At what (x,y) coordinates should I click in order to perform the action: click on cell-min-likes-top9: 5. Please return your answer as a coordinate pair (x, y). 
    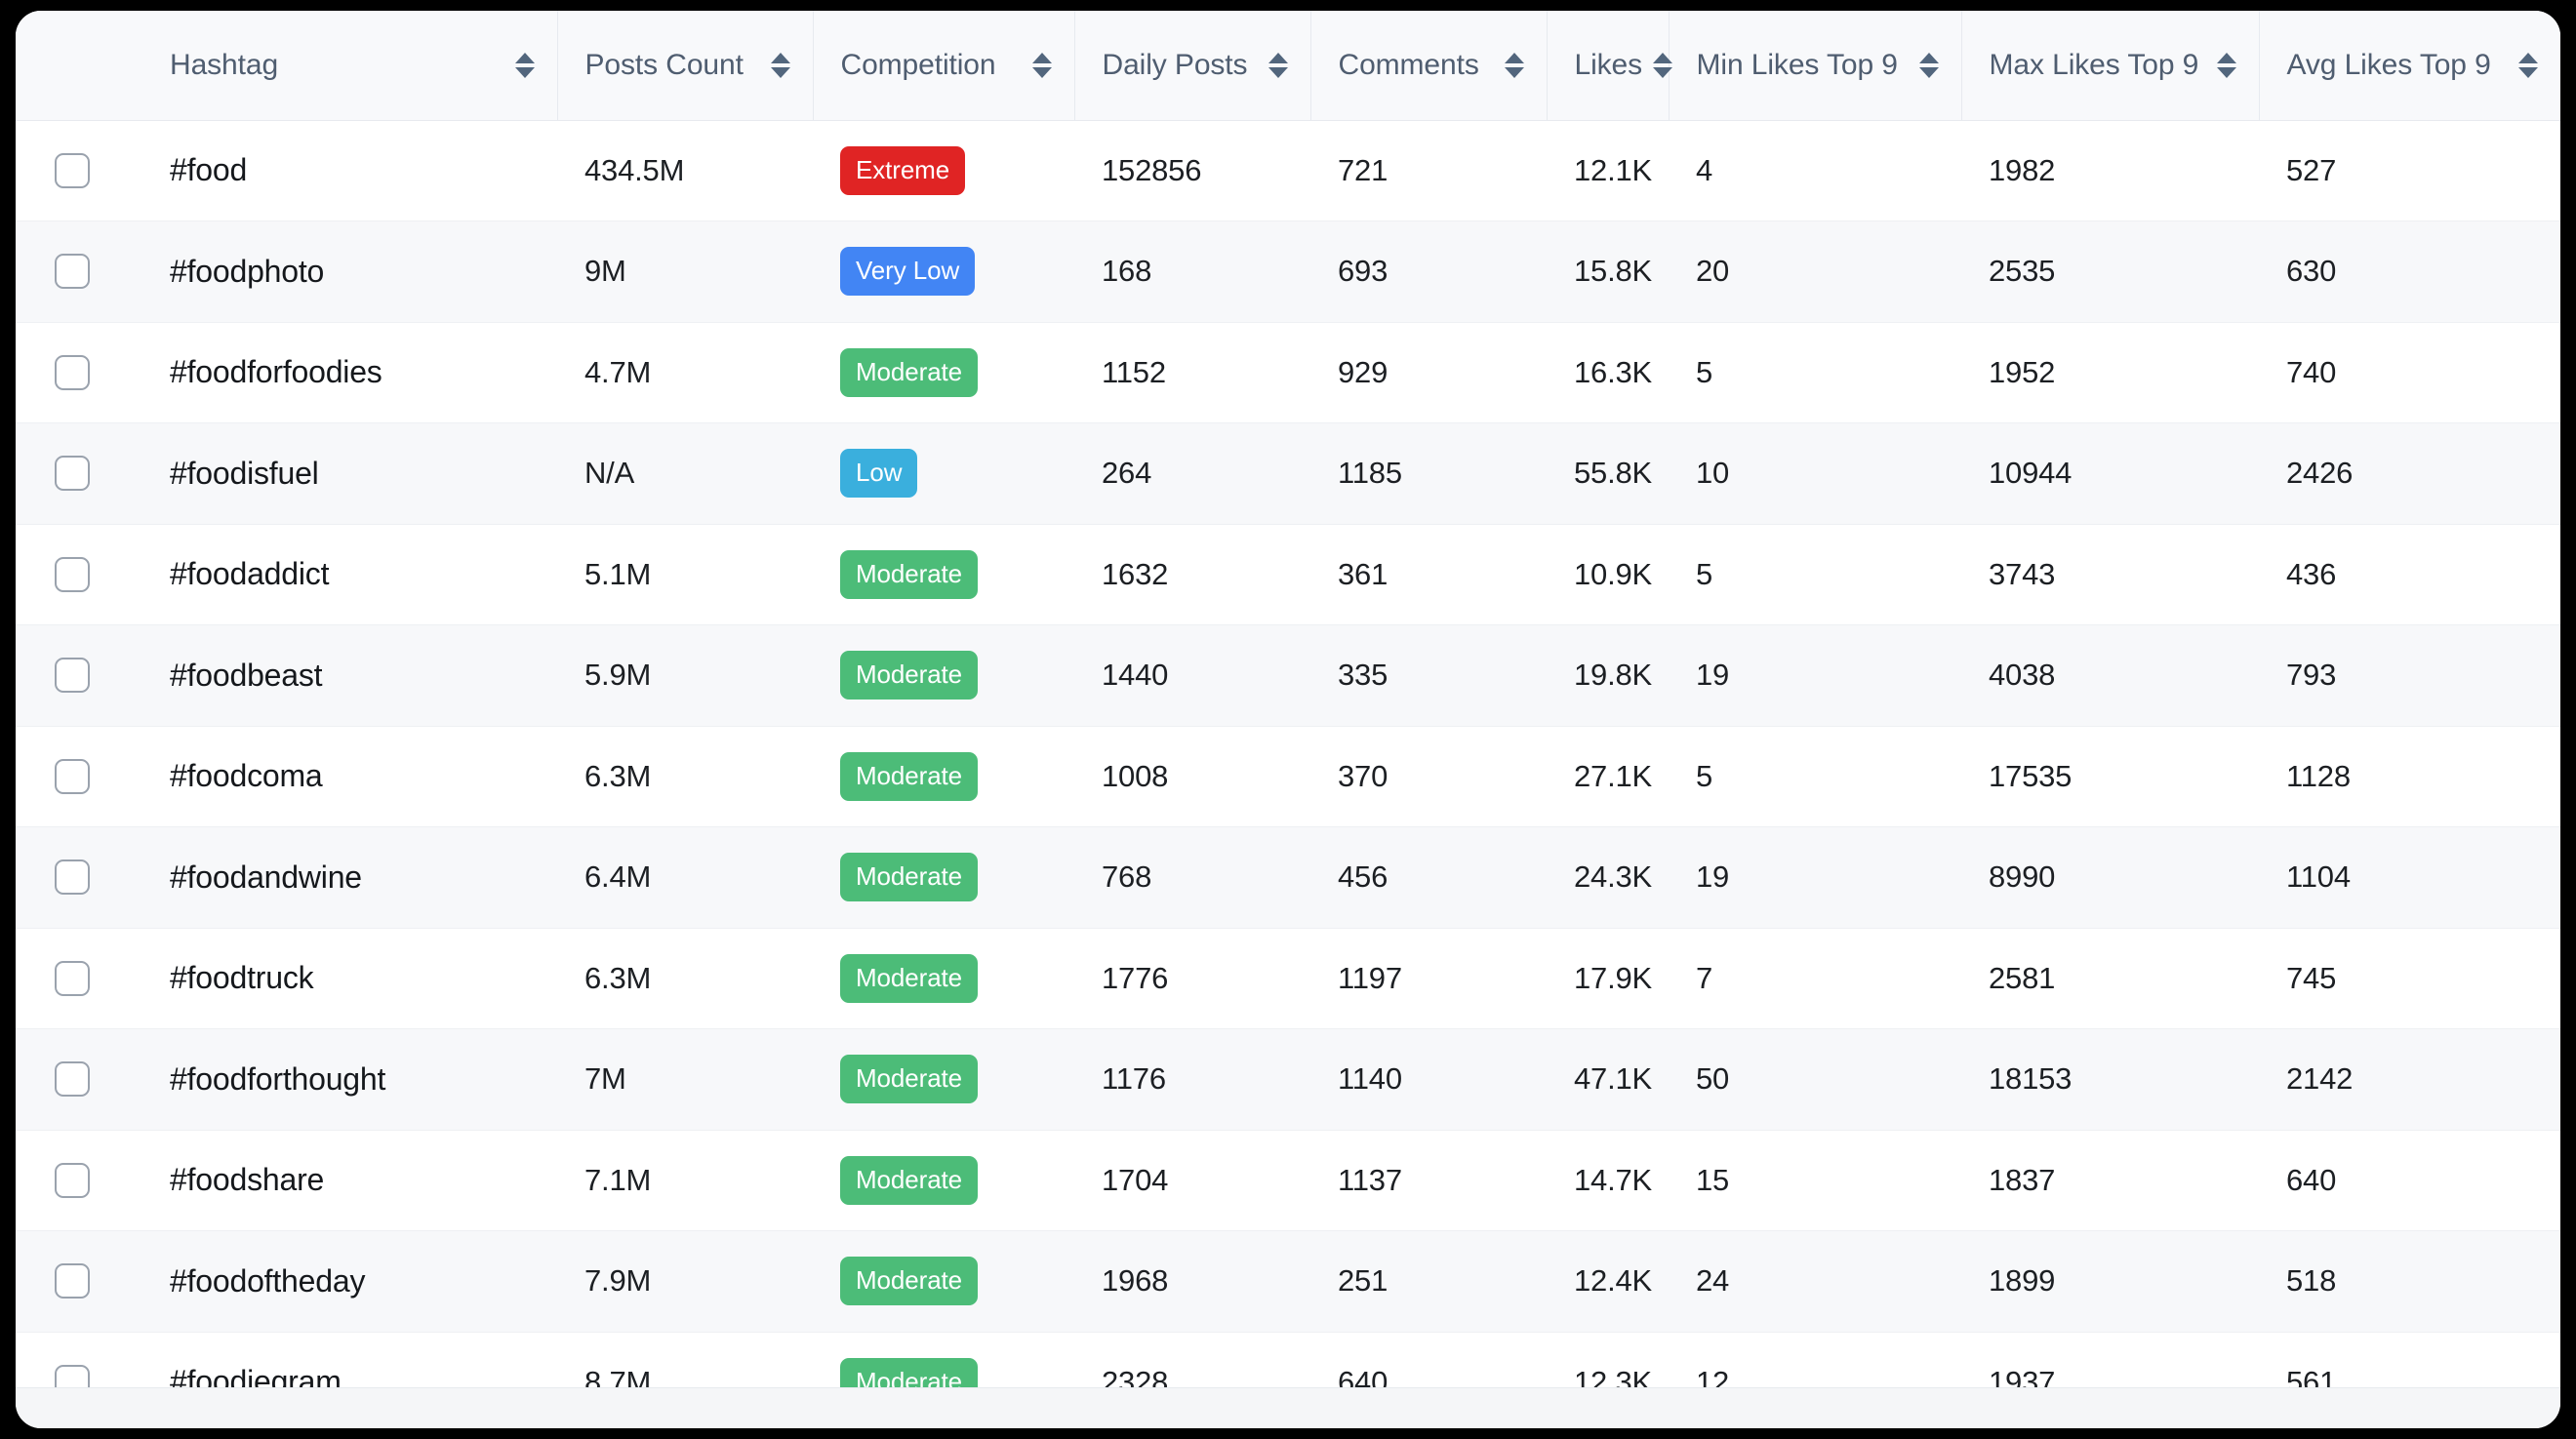
    Looking at the image, I should click on (1815, 574).